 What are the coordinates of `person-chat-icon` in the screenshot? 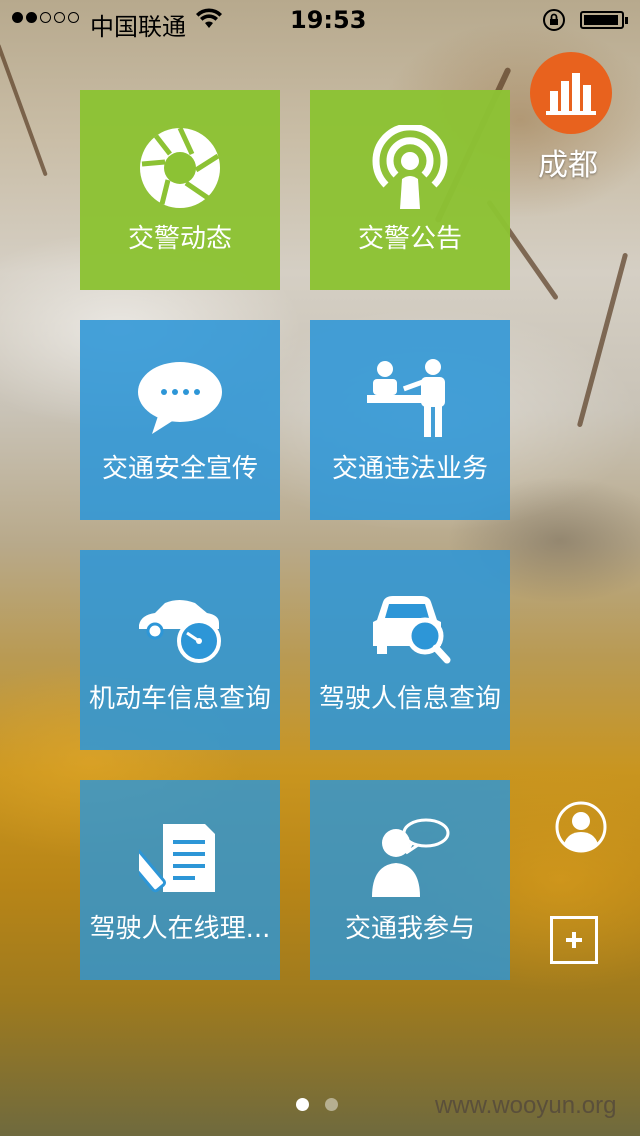 It's located at (410, 858).